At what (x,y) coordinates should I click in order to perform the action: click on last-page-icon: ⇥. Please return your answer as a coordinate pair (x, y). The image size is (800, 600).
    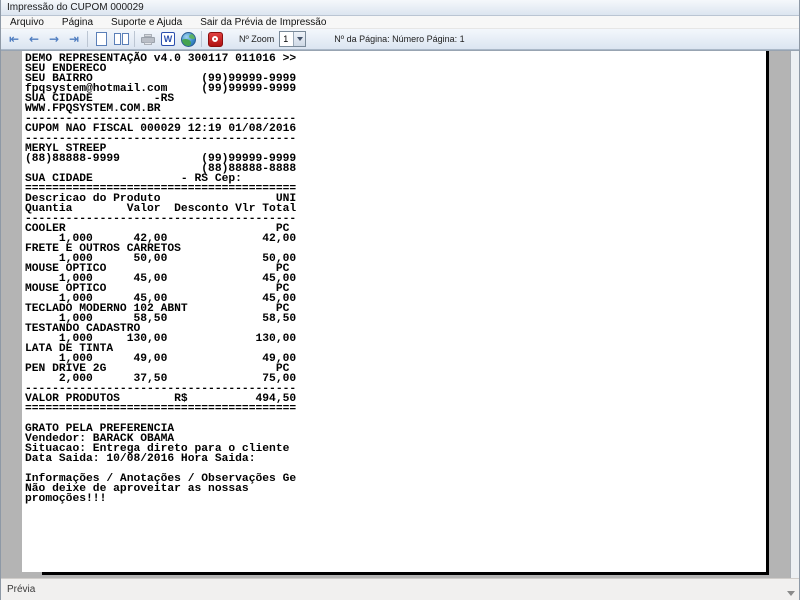
    Looking at the image, I should click on (74, 39).